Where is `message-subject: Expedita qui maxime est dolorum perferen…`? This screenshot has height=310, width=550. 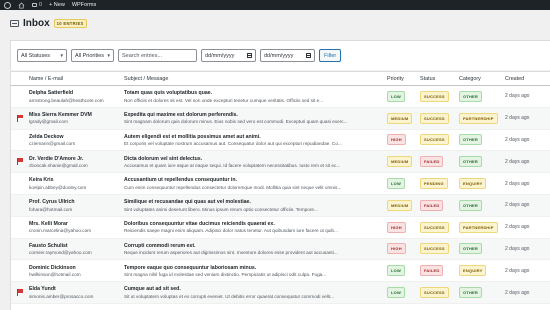
message-subject: Expedita qui maxime est dolorum perferen… is located at coordinates (253, 115).